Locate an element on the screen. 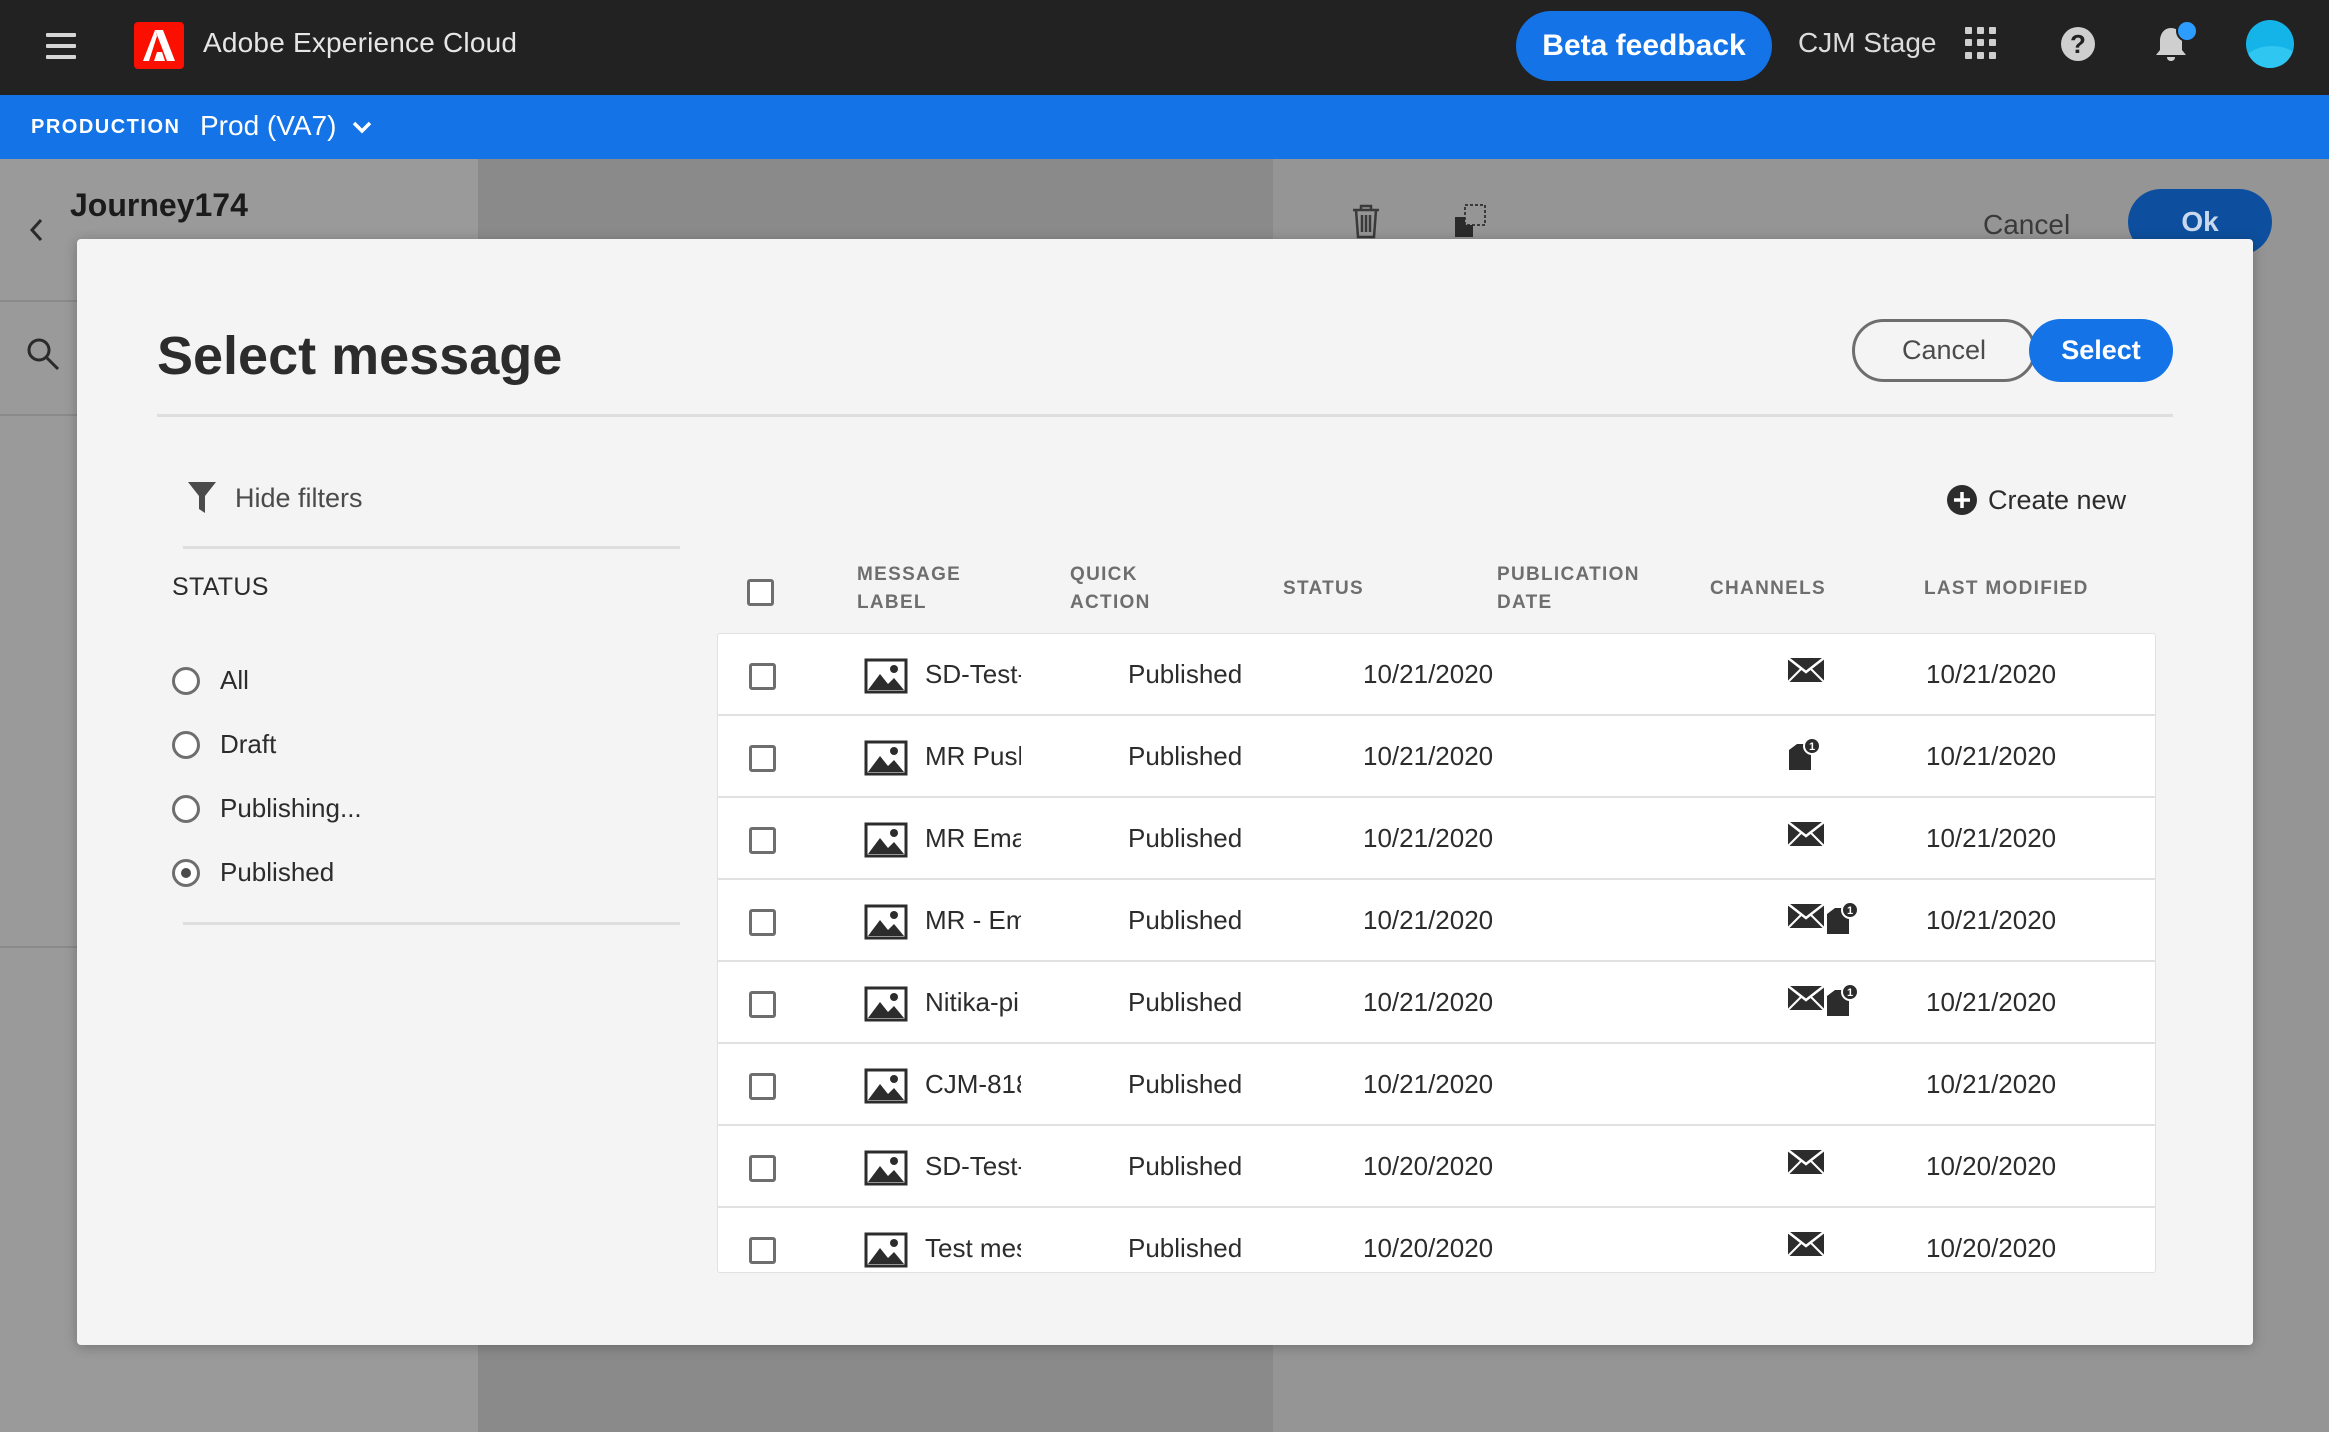 This screenshot has height=1432, width=2329. hide-filters-label: Hide filters is located at coordinates (299, 497).